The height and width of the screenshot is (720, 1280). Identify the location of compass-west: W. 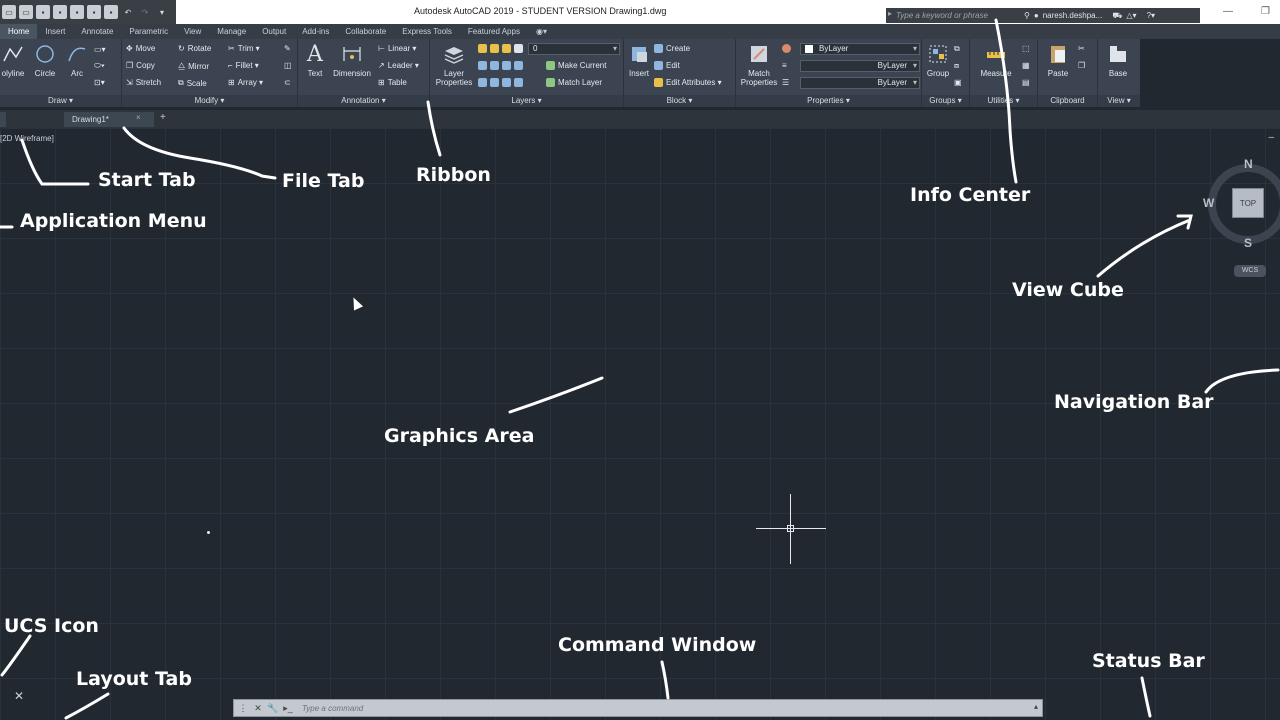
(1208, 203).